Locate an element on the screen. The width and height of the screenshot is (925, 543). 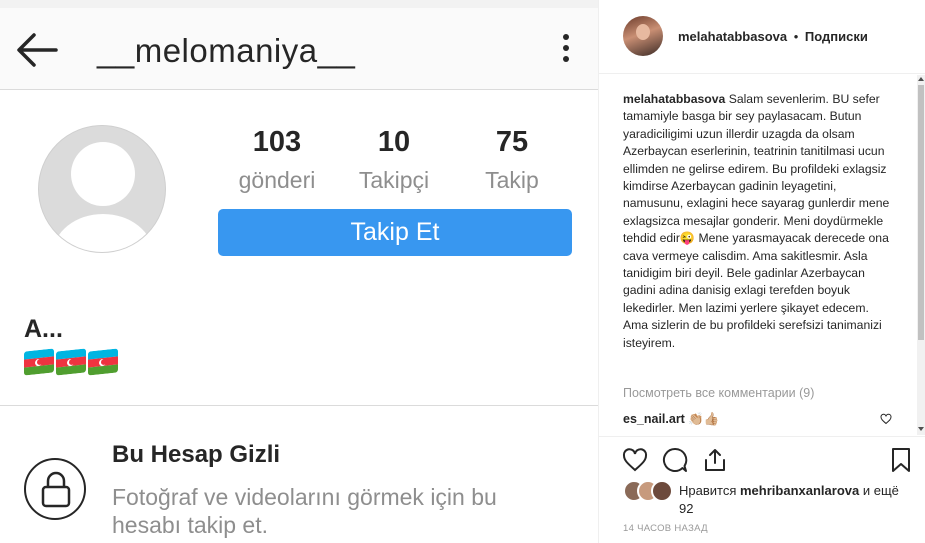
save-bookmark-icon is located at coordinates (901, 460).